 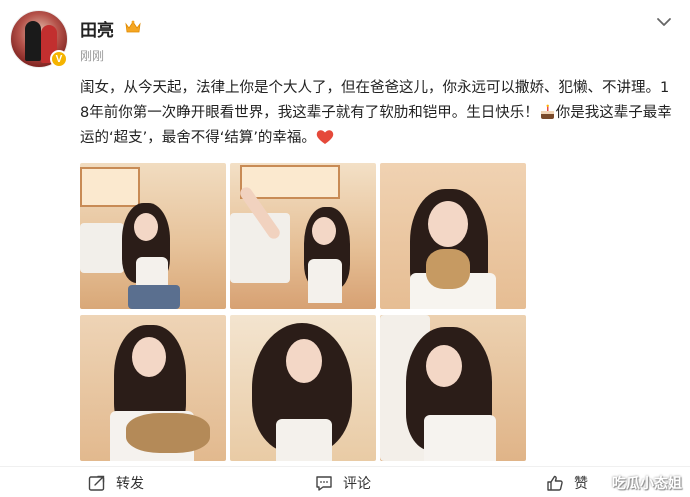 I want to click on chevron-down-icon, so click(x=664, y=22).